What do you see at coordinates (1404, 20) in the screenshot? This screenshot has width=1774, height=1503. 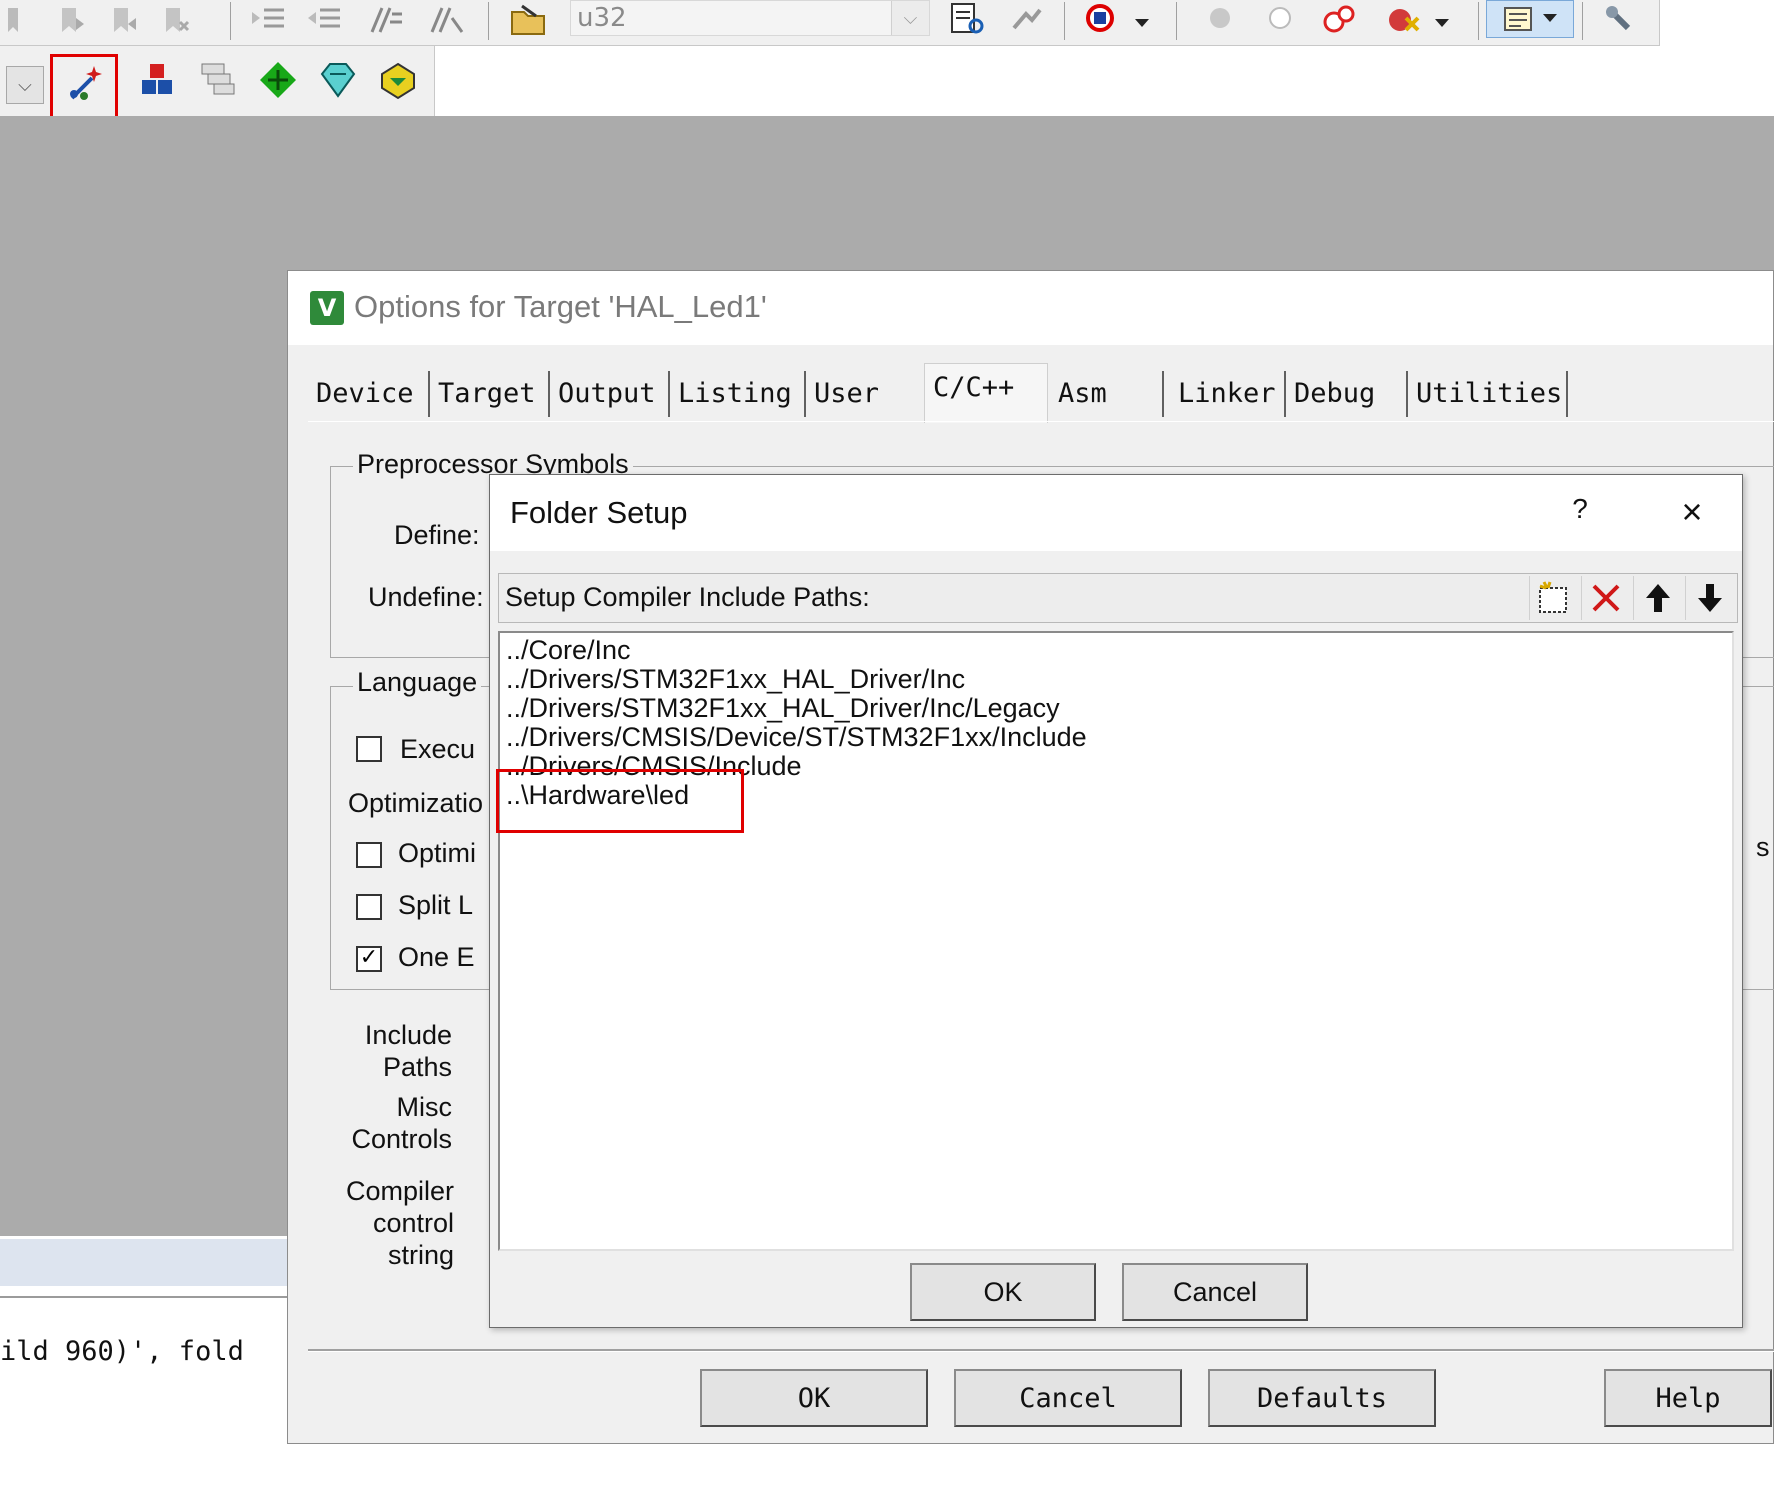 I see `kill-breakpoints-icon` at bounding box center [1404, 20].